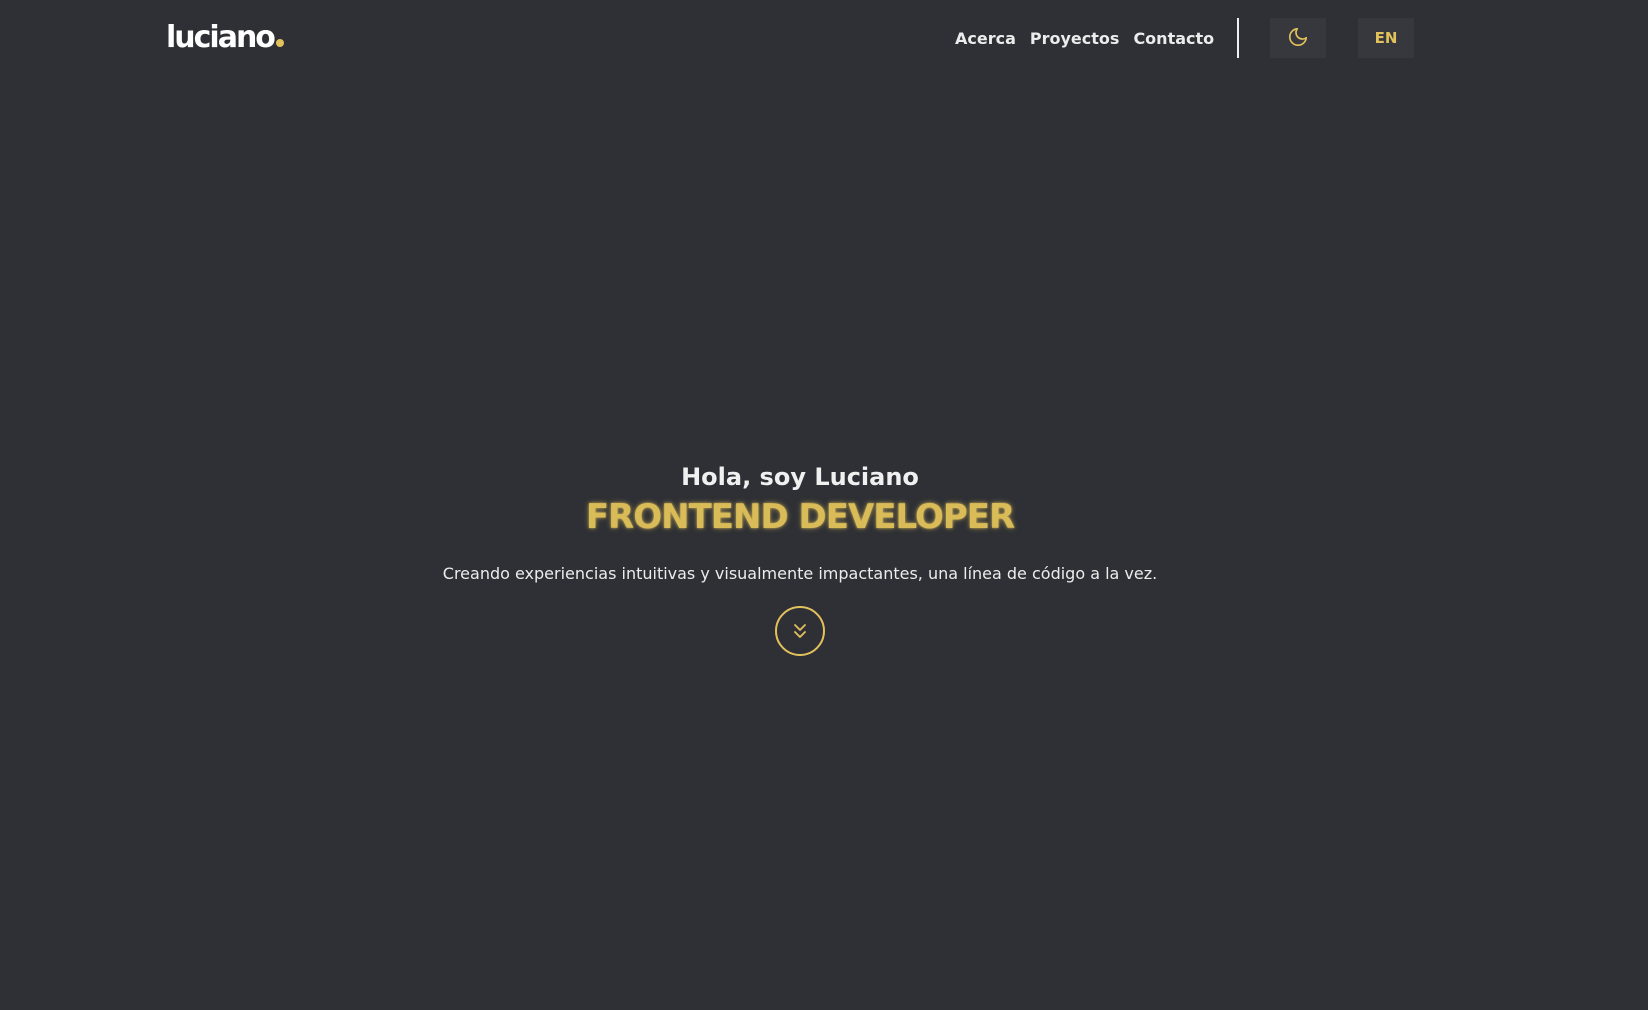 Image resolution: width=1648 pixels, height=1010 pixels. What do you see at coordinates (824, 38) in the screenshot?
I see `navbar: luciano Acerca Proyectos Contacto EN` at bounding box center [824, 38].